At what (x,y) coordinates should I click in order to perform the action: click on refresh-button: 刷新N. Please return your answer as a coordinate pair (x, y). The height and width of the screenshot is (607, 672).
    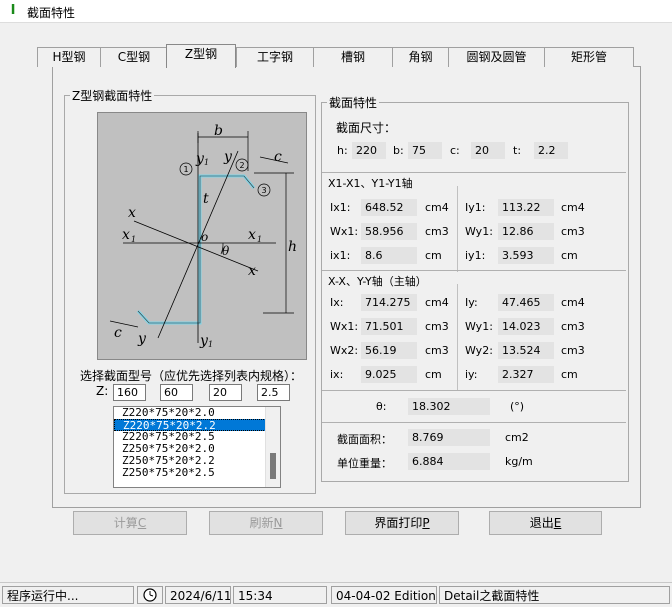
    Looking at the image, I should click on (266, 523).